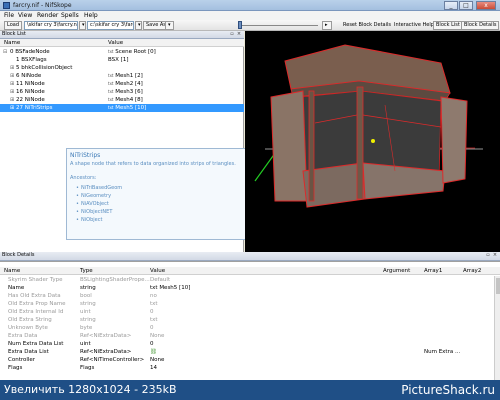  What do you see at coordinates (247, 296) in the screenshot?
I see `detail-row: Has Old Extra Data bool no` at bounding box center [247, 296].